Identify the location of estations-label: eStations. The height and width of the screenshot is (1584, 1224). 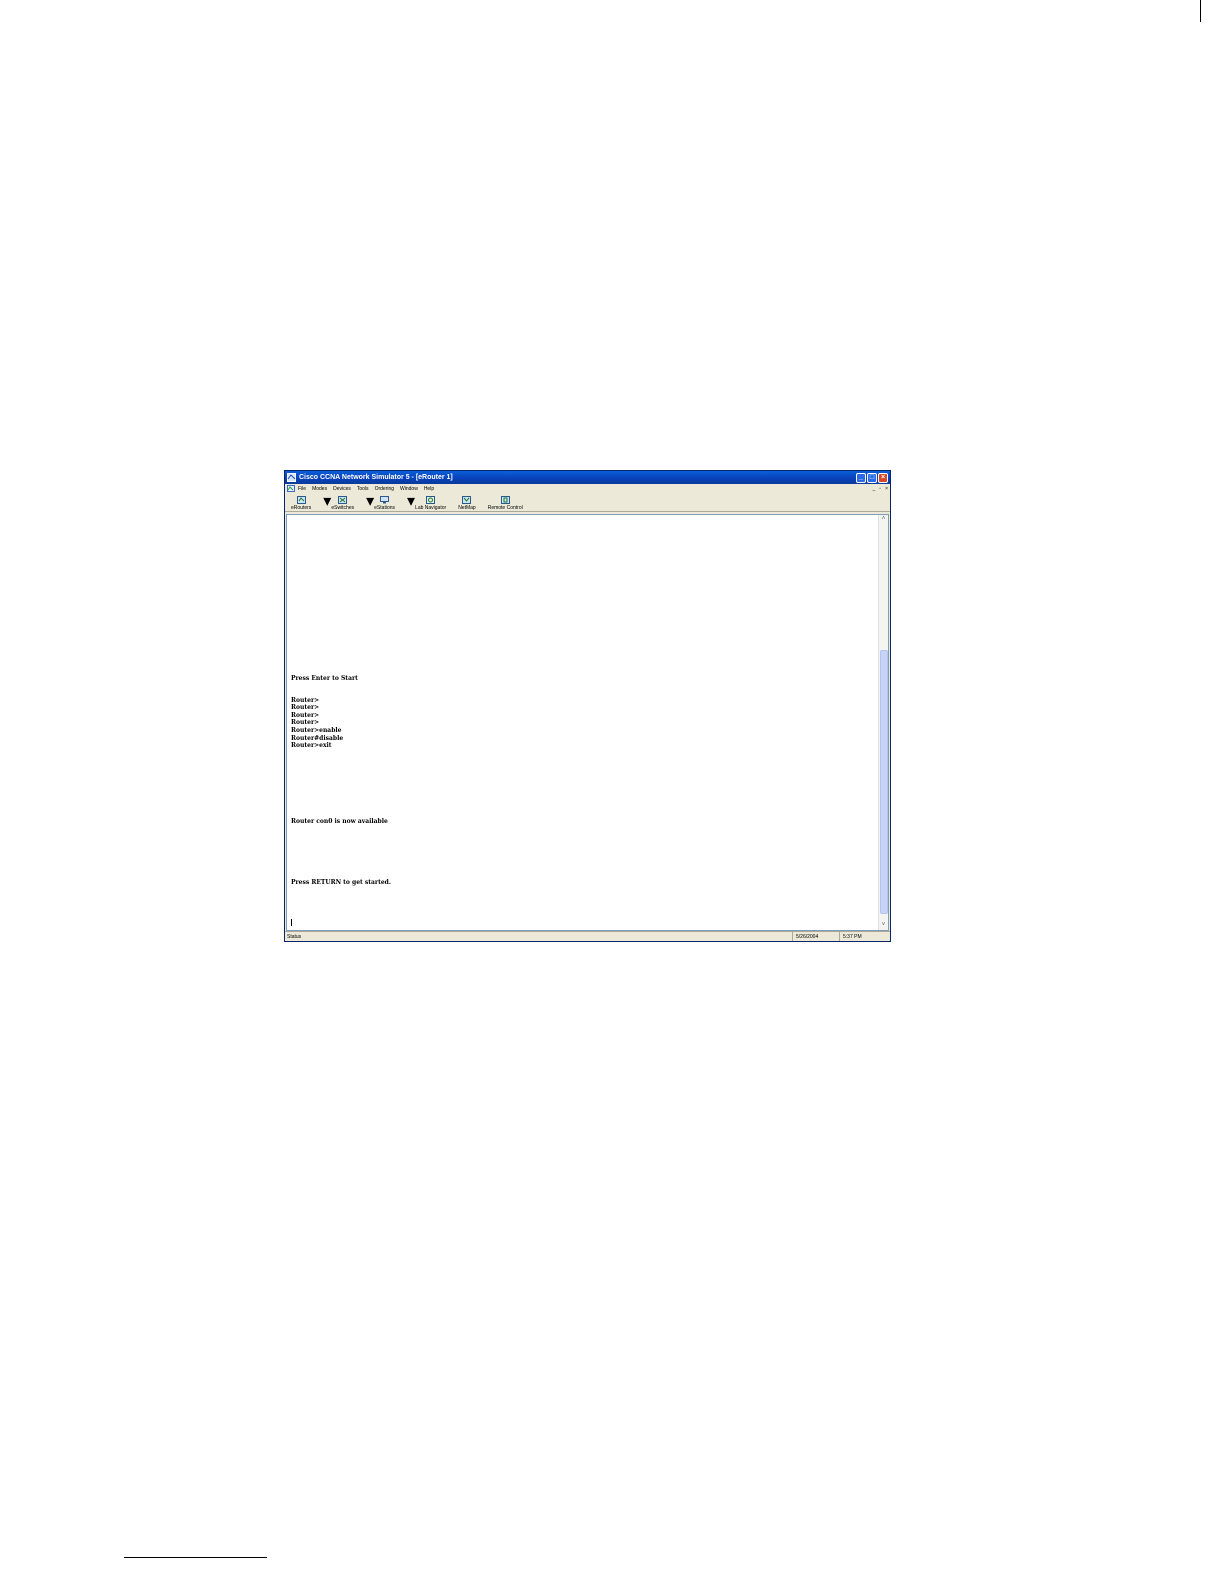
(385, 508).